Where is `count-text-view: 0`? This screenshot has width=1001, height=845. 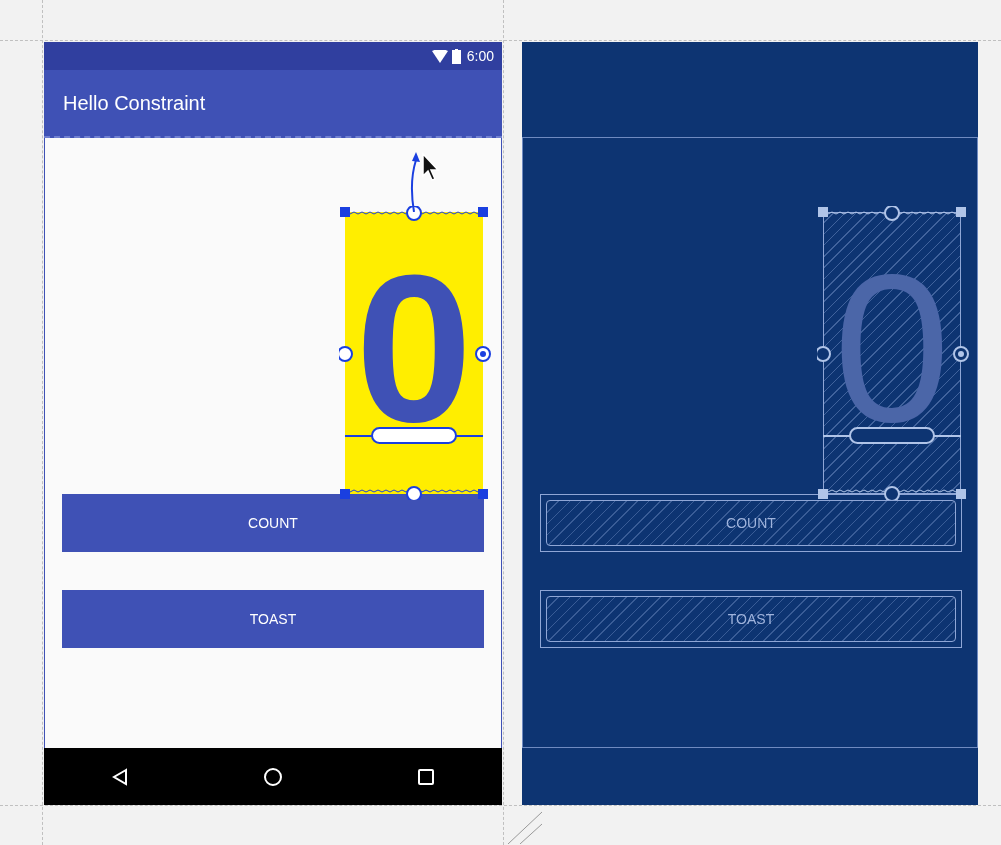
count-text-view: 0 is located at coordinates (414, 353).